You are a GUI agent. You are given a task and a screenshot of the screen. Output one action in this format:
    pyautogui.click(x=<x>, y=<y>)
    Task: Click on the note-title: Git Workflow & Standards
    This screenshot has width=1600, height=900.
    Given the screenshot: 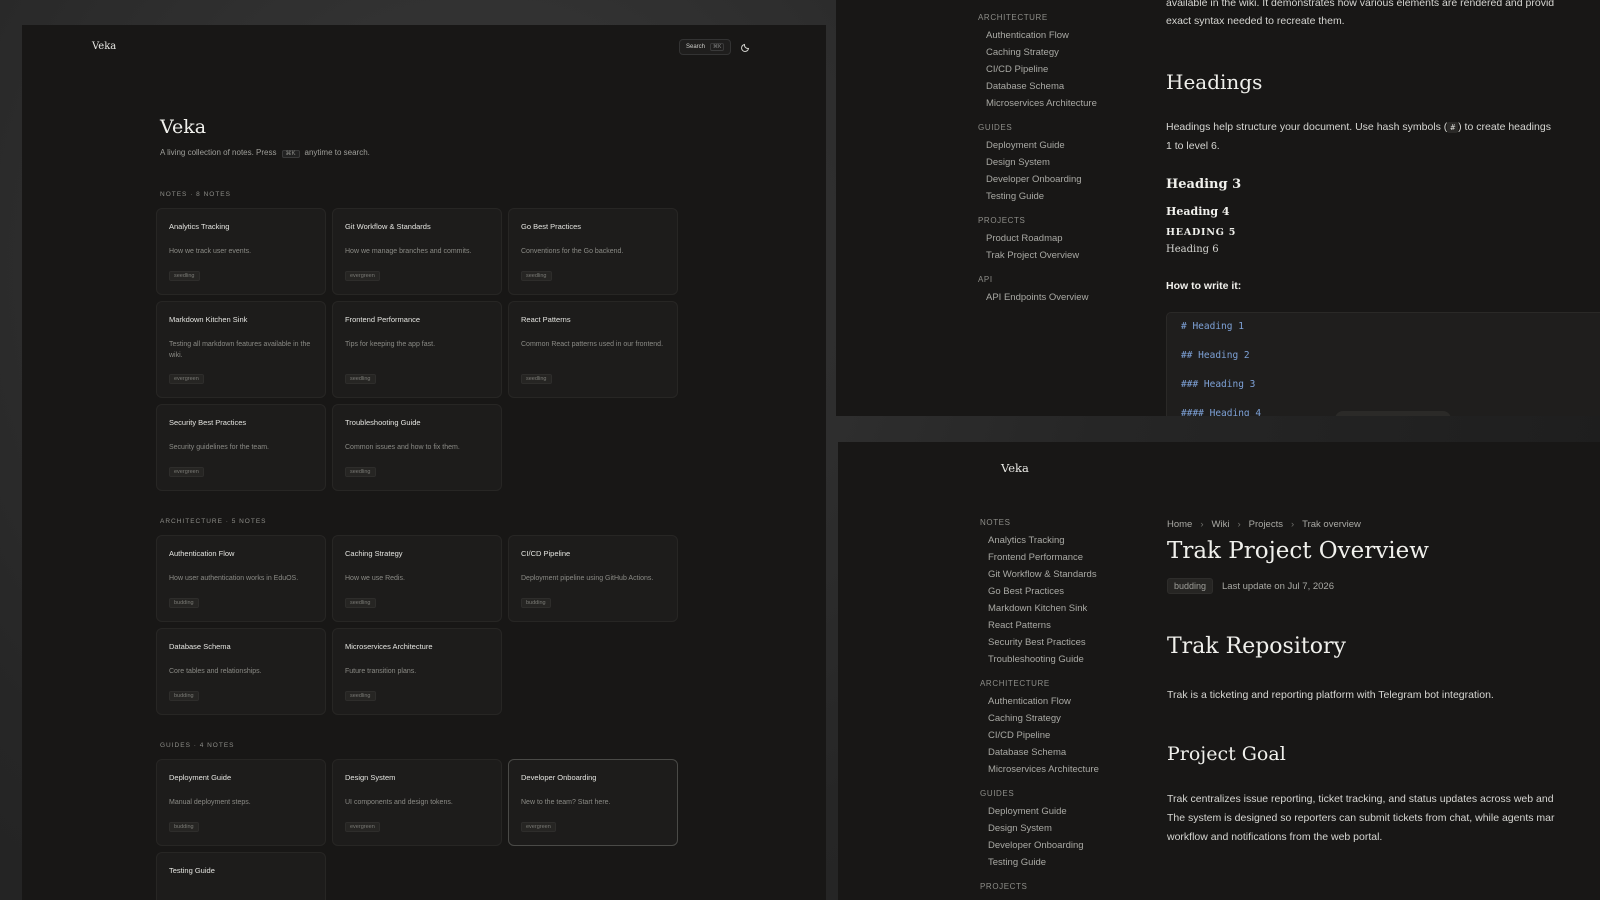 What is the action you would take?
    pyautogui.click(x=388, y=226)
    